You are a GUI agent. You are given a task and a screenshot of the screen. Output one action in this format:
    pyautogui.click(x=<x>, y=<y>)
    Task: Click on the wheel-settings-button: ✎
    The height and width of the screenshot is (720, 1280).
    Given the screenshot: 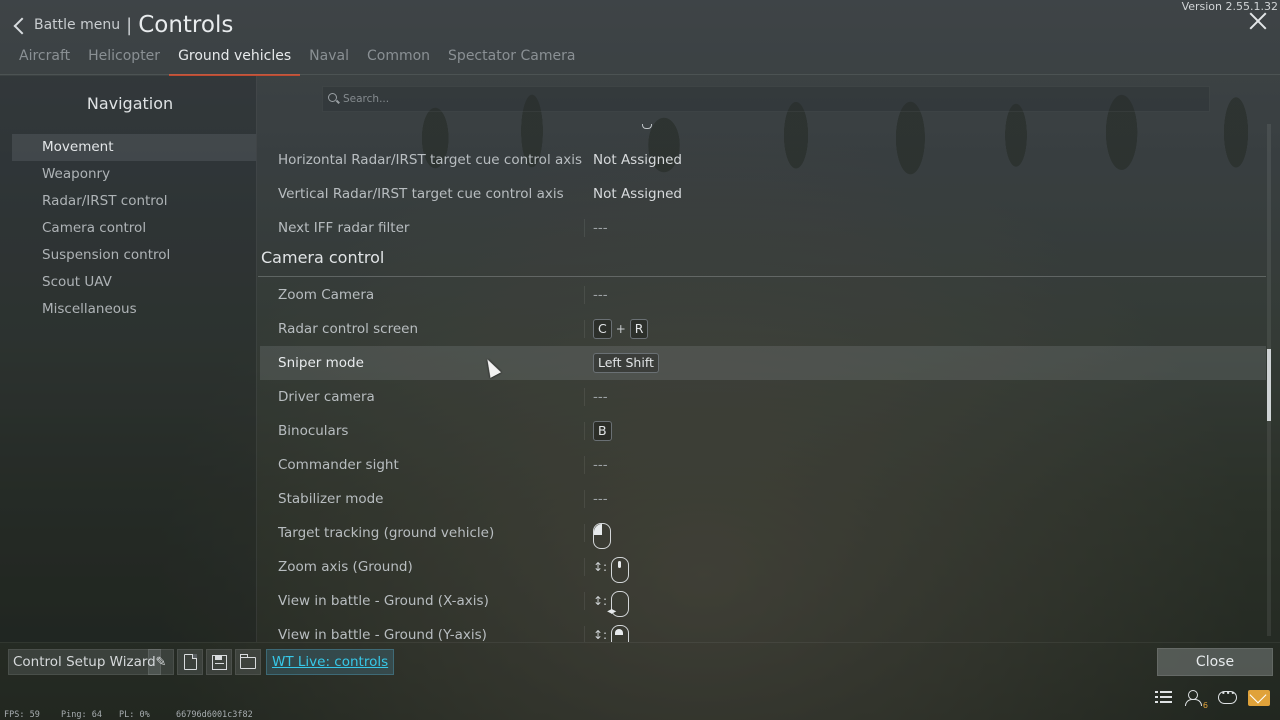 What is the action you would take?
    pyautogui.click(x=161, y=662)
    